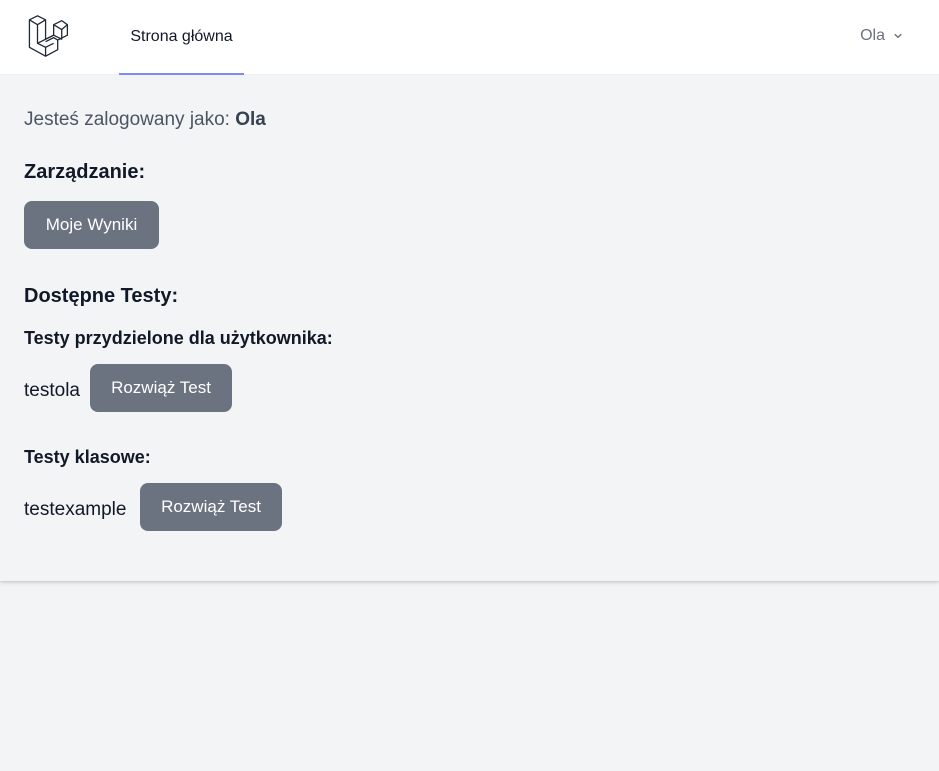  What do you see at coordinates (52, 390) in the screenshot?
I see `test-name: testola` at bounding box center [52, 390].